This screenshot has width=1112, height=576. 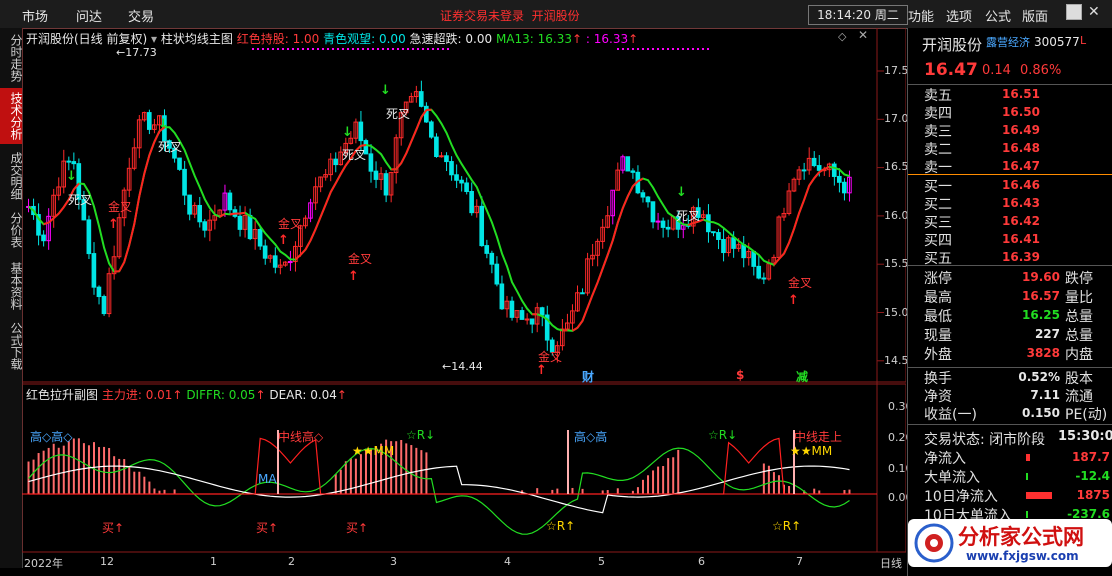 What do you see at coordinates (141, 15) in the screenshot?
I see `menu-trade: 交易` at bounding box center [141, 15].